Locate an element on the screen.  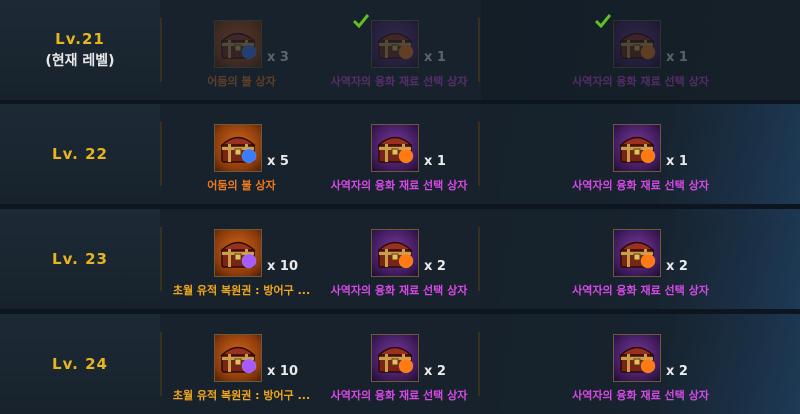
reward-quantity: x 5 is located at coordinates (278, 161).